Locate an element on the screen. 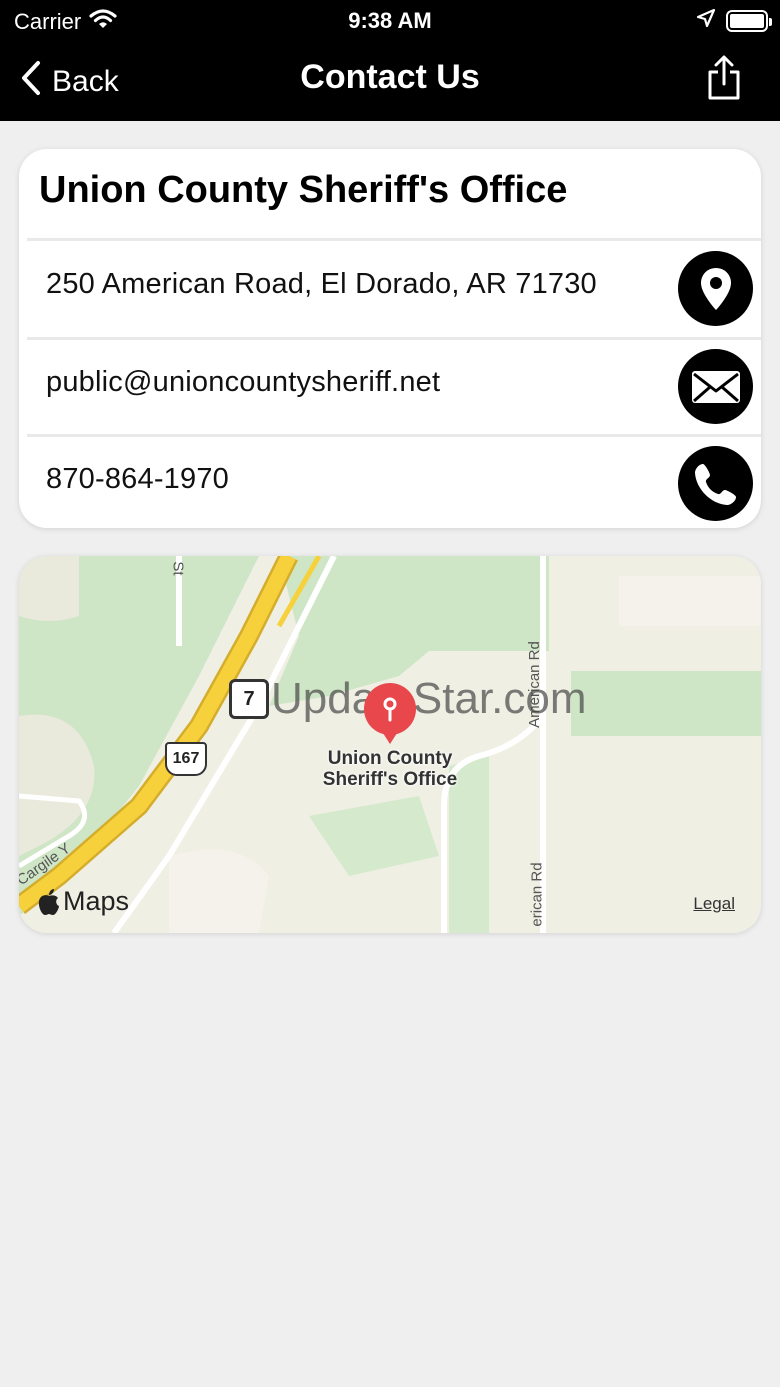 The image size is (780, 1387). battery-icon is located at coordinates (749, 20).